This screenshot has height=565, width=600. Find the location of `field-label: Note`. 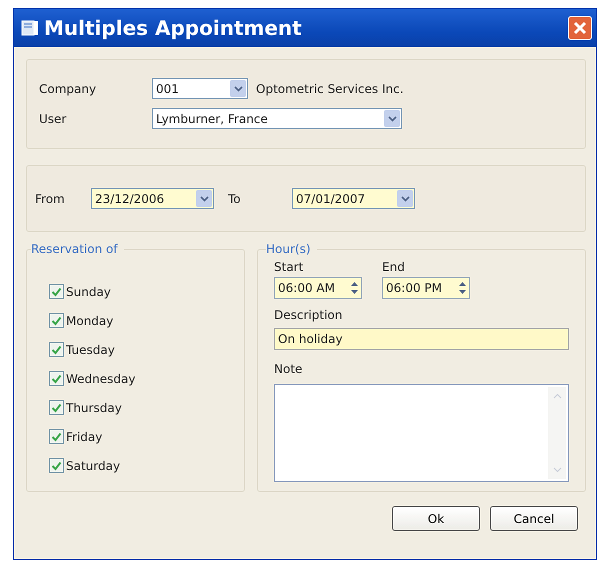

field-label: Note is located at coordinates (289, 369).